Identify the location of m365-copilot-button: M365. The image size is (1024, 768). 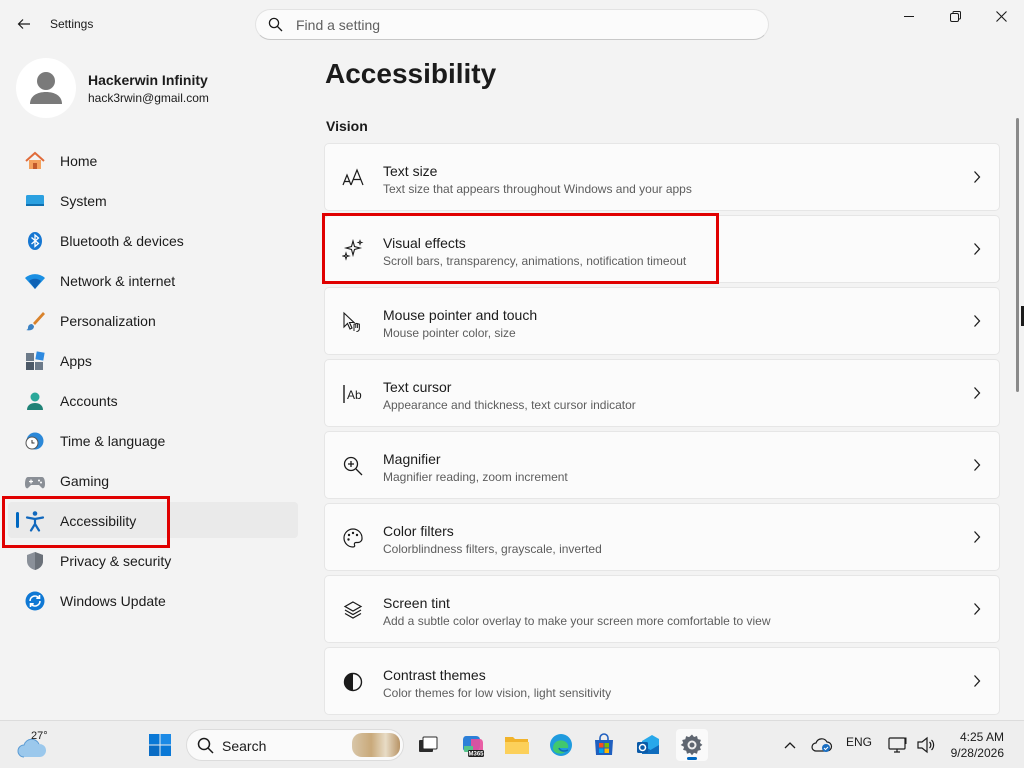
(473, 745).